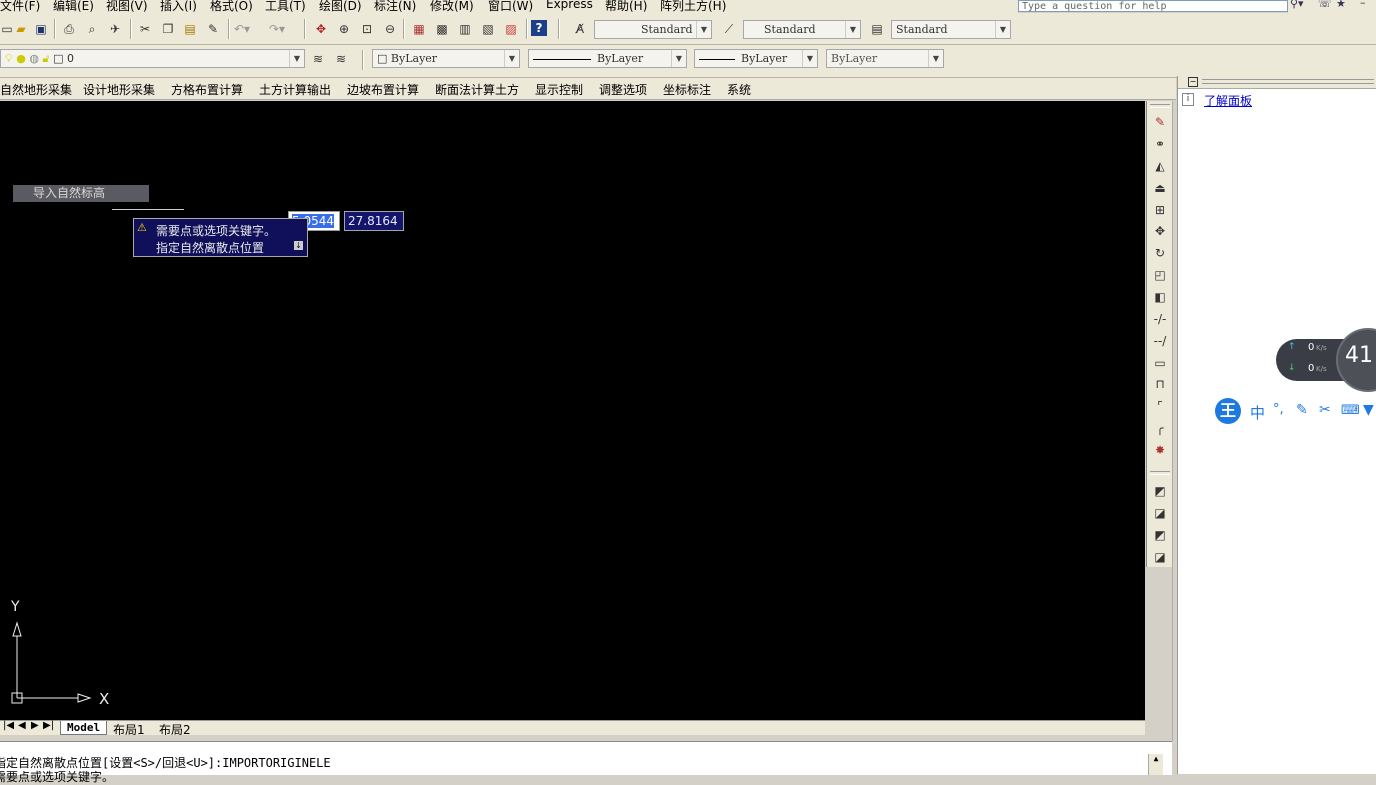 The image size is (1376, 785). What do you see at coordinates (1160, 231) in the screenshot?
I see `move-icon: ✥` at bounding box center [1160, 231].